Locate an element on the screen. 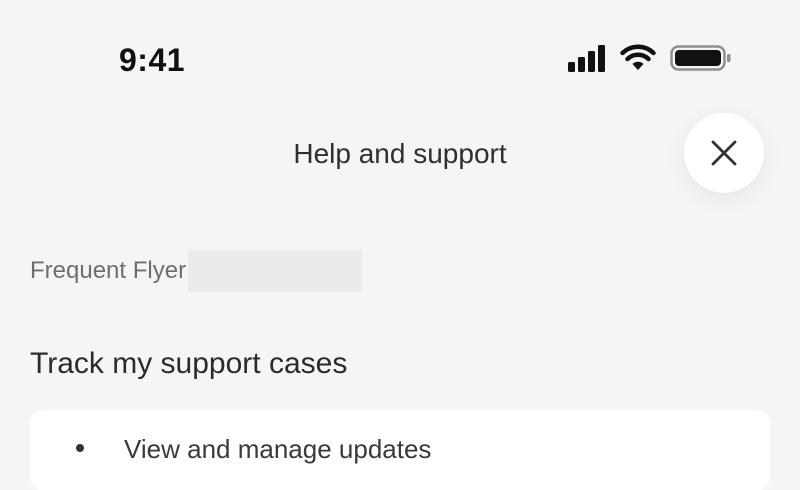  status-icons is located at coordinates (651, 59).